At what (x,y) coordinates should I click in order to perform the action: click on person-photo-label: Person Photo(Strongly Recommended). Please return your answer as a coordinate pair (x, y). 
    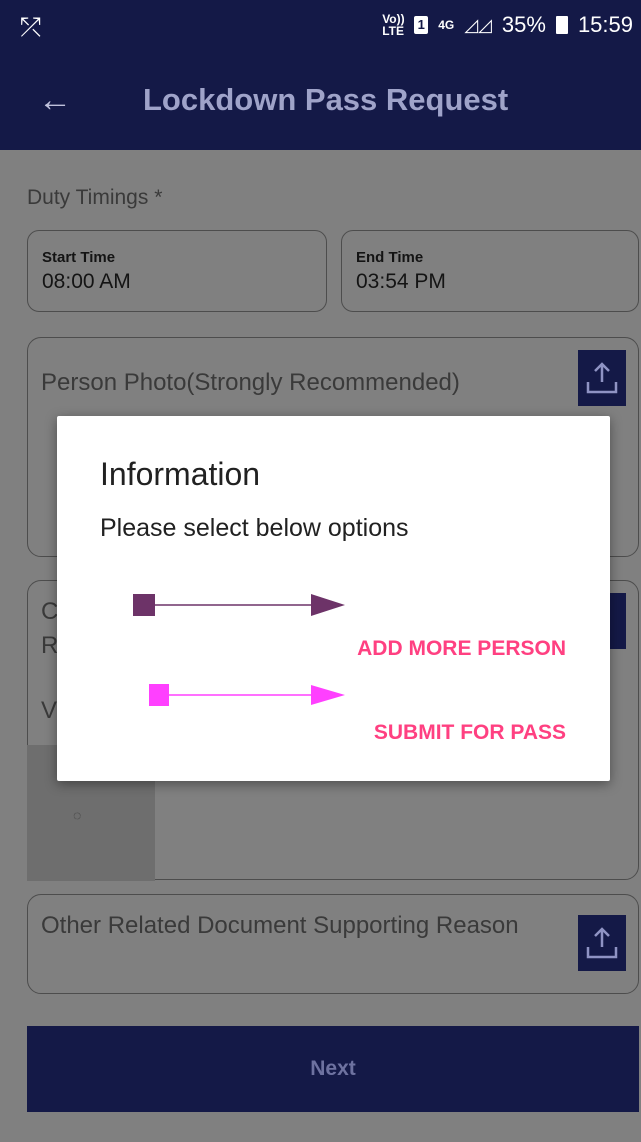
    Looking at the image, I should click on (250, 382).